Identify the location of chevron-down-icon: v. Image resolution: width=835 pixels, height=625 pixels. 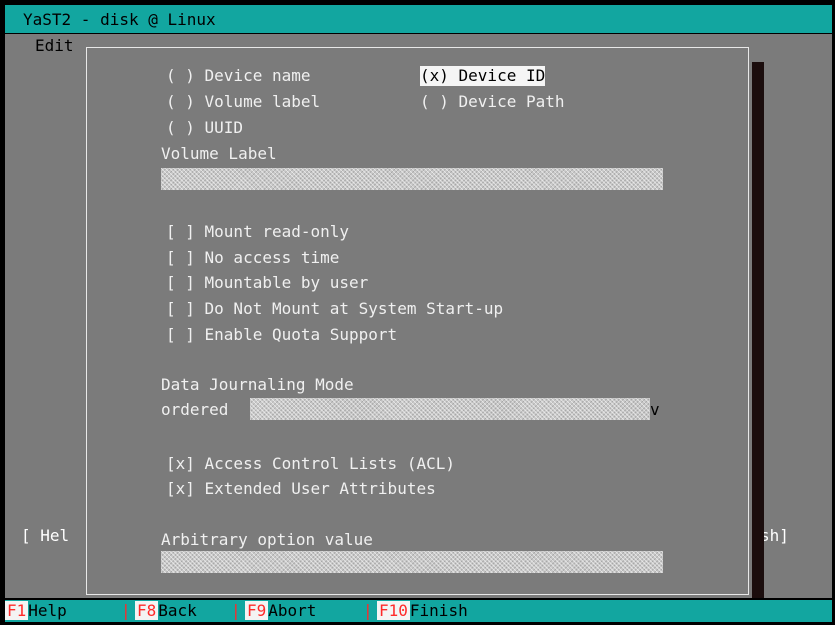
(655, 410).